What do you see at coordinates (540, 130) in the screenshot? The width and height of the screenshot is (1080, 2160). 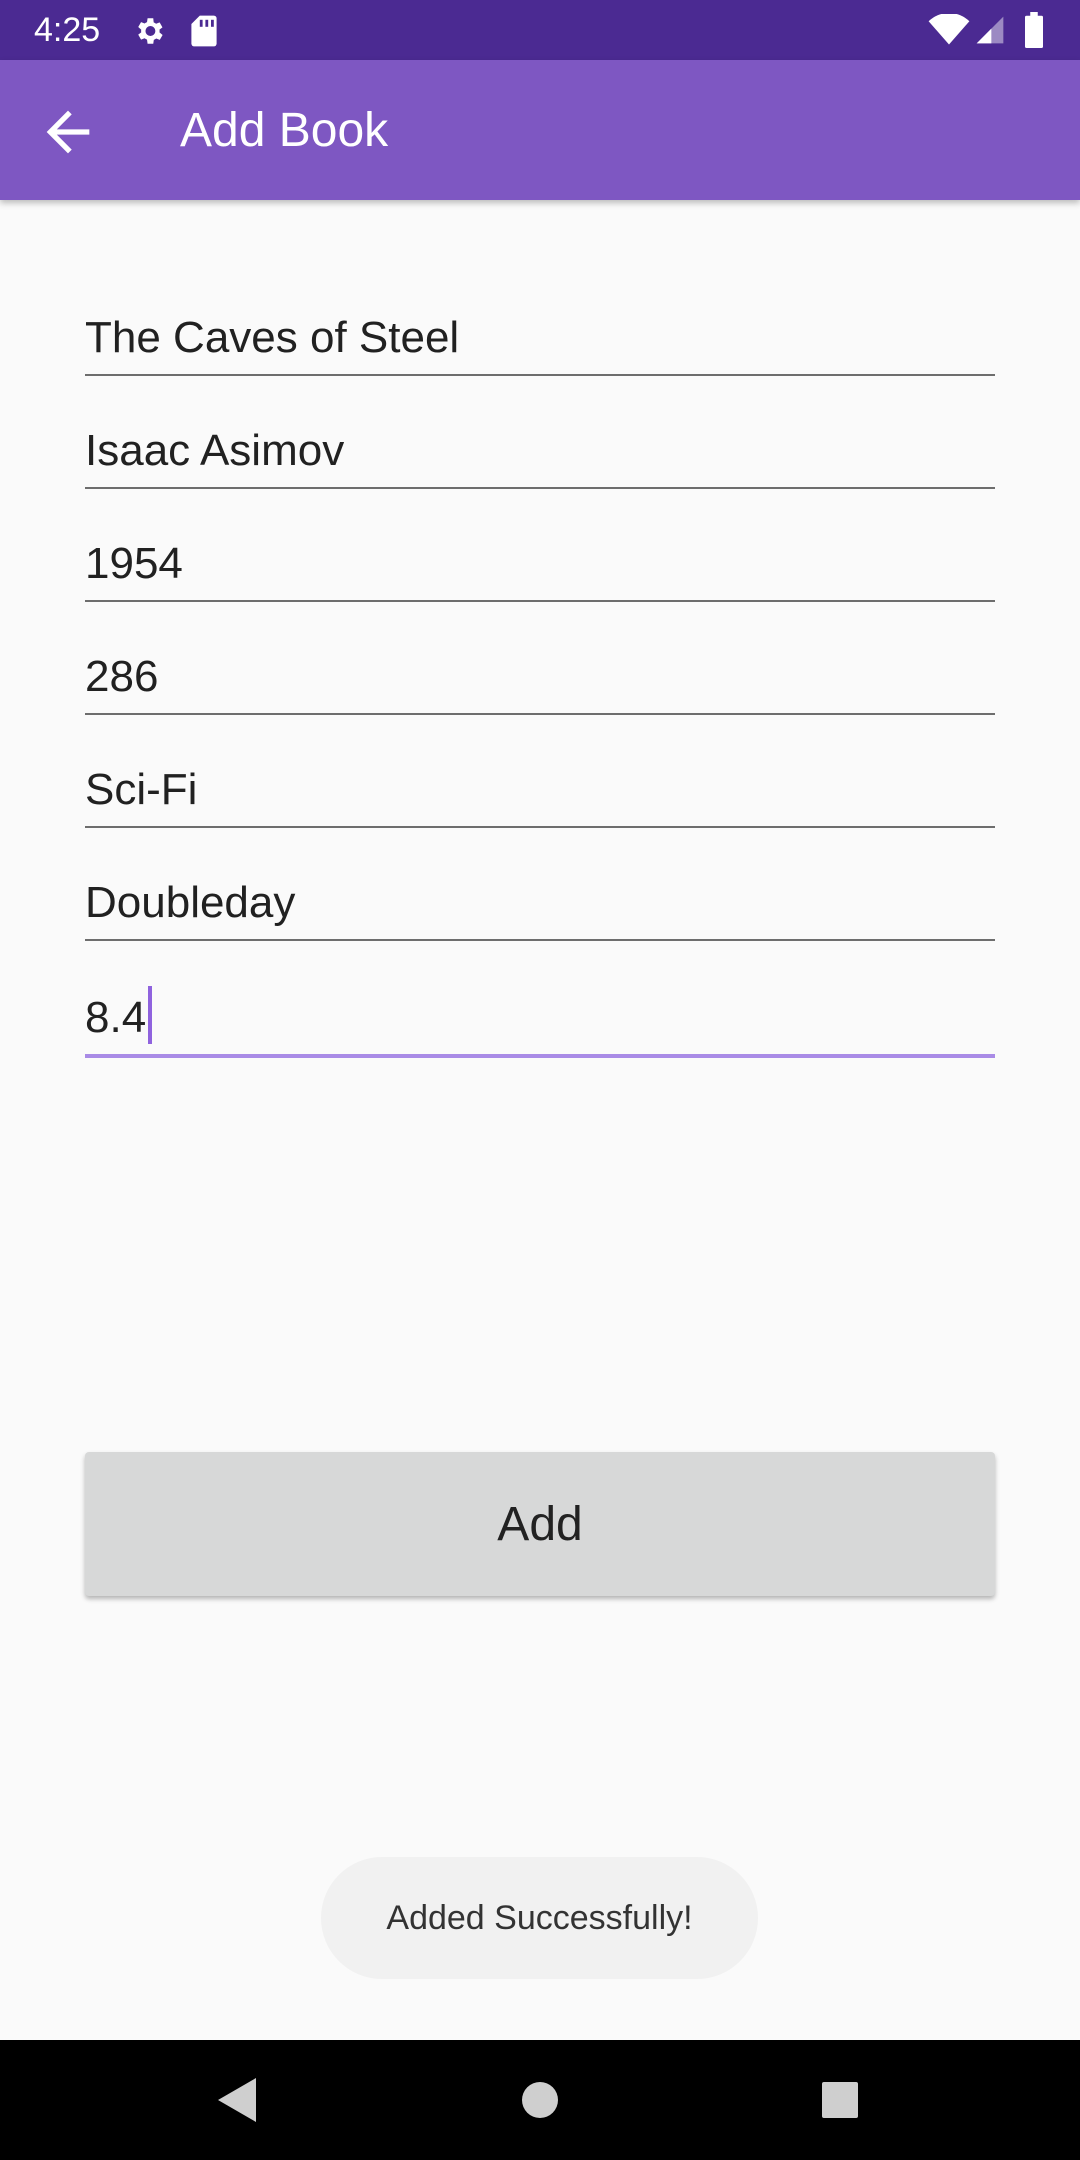 I see `app-bar: Add Book` at bounding box center [540, 130].